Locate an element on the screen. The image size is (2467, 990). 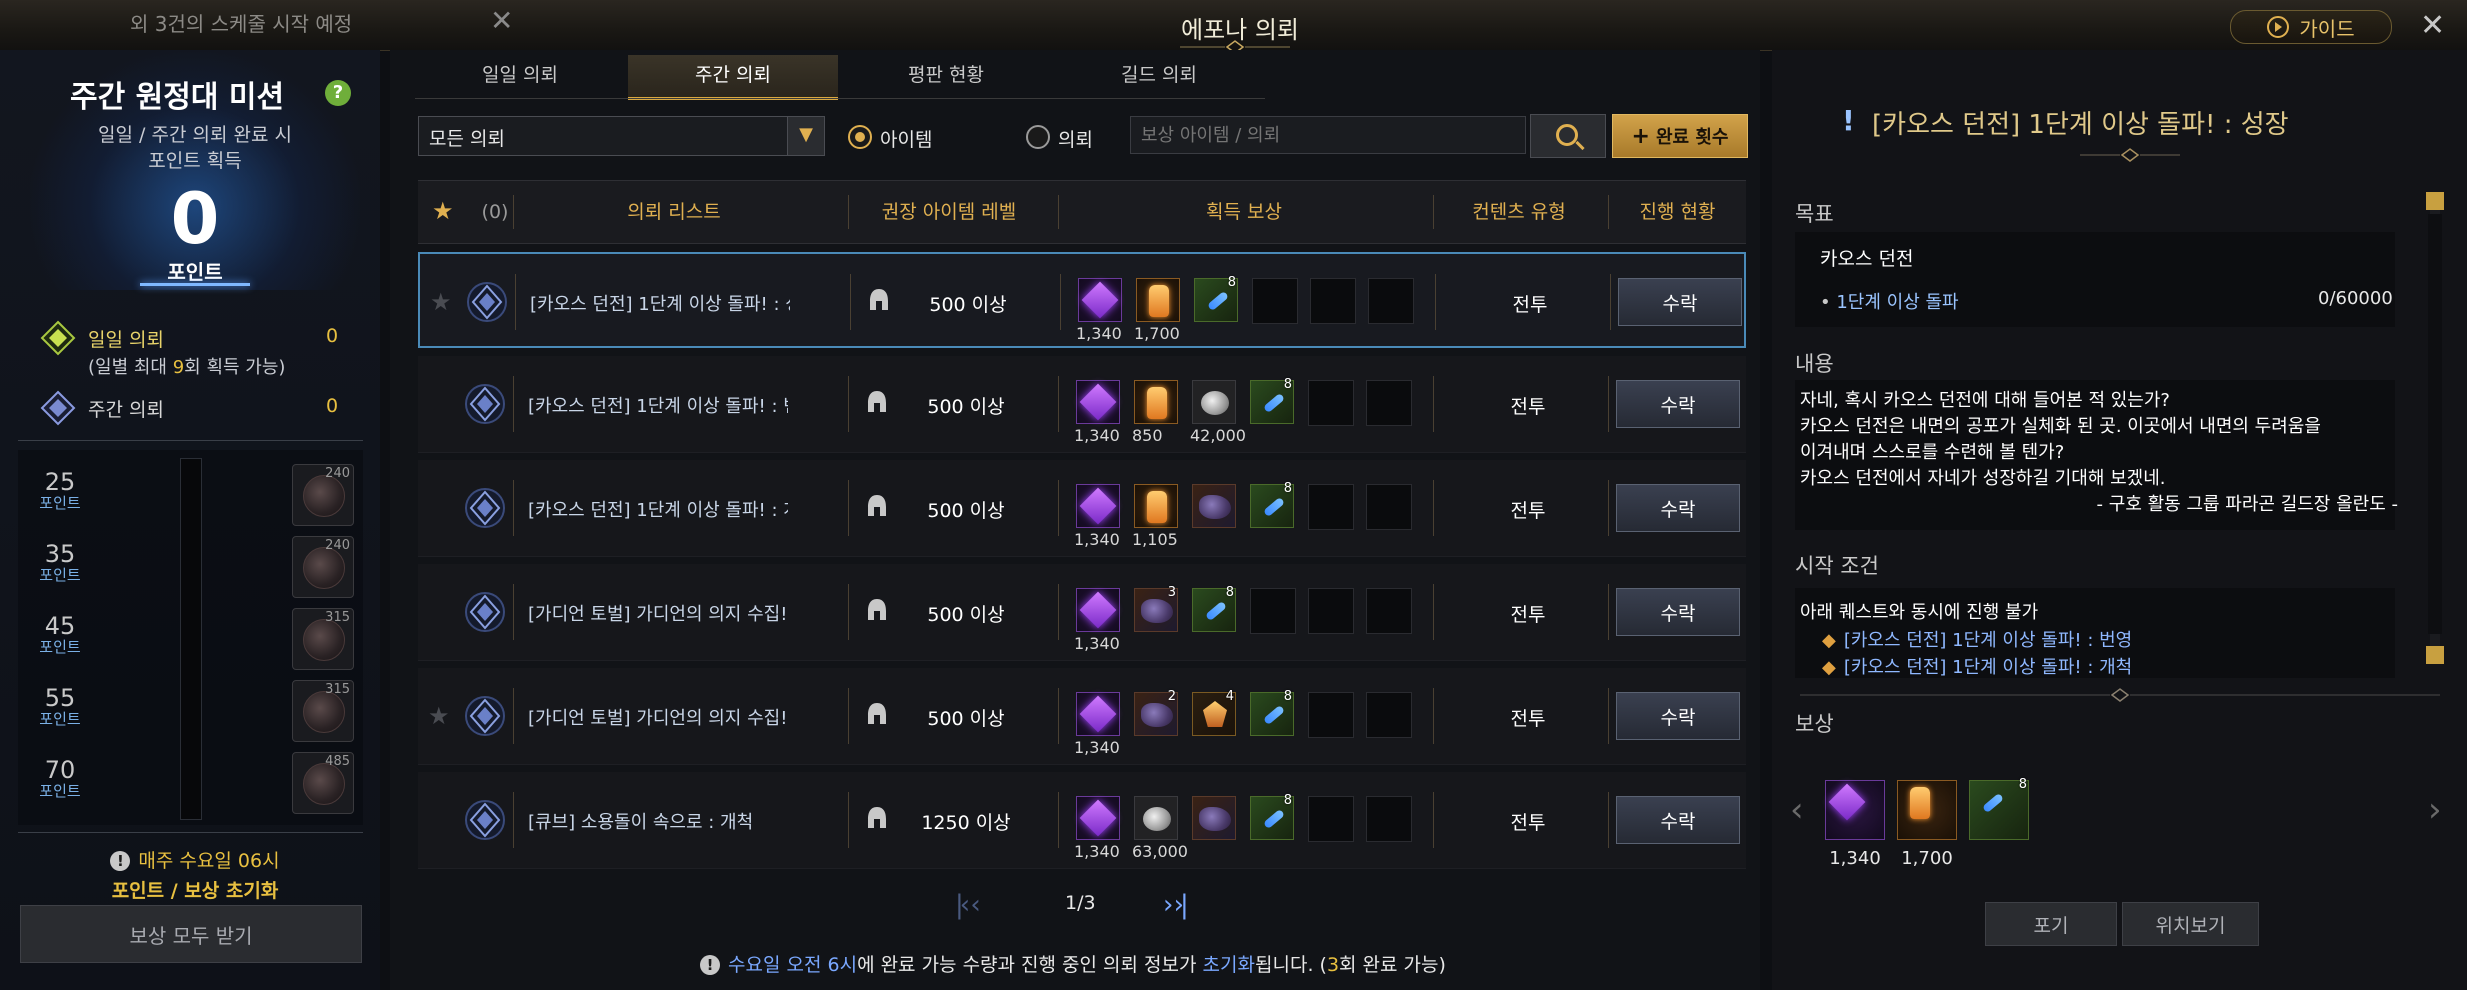
gem-icon: 4 is located at coordinates (1214, 712).